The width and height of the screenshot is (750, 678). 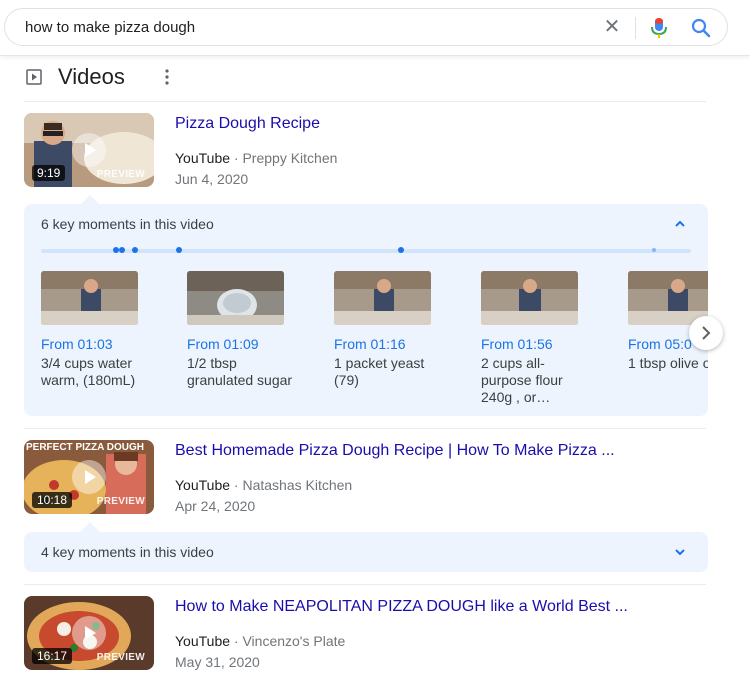 What do you see at coordinates (212, 179) in the screenshot?
I see `video-date: Jun 4, 2020` at bounding box center [212, 179].